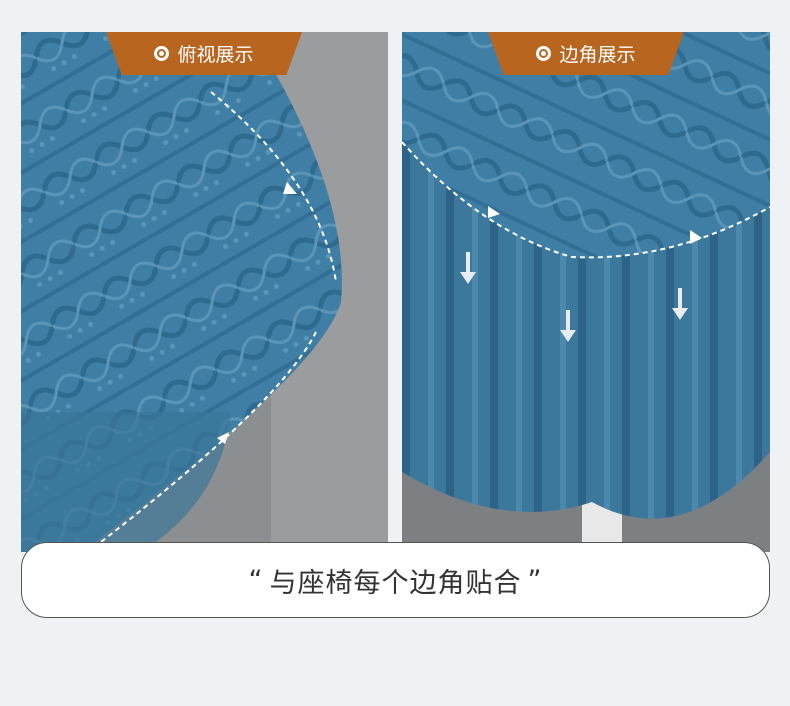  What do you see at coordinates (215, 55) in the screenshot?
I see `panel-label: 俯视展示` at bounding box center [215, 55].